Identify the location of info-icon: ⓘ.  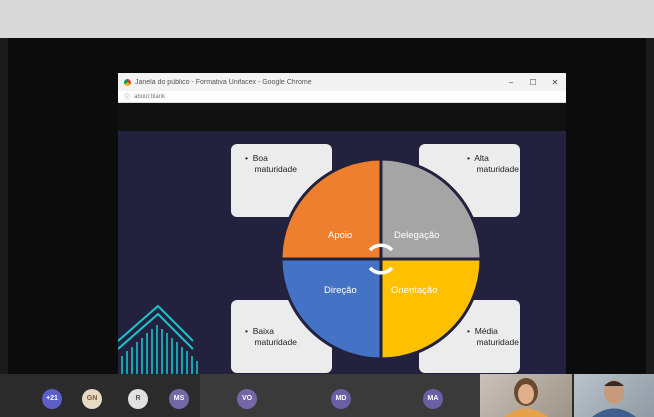
(127, 98).